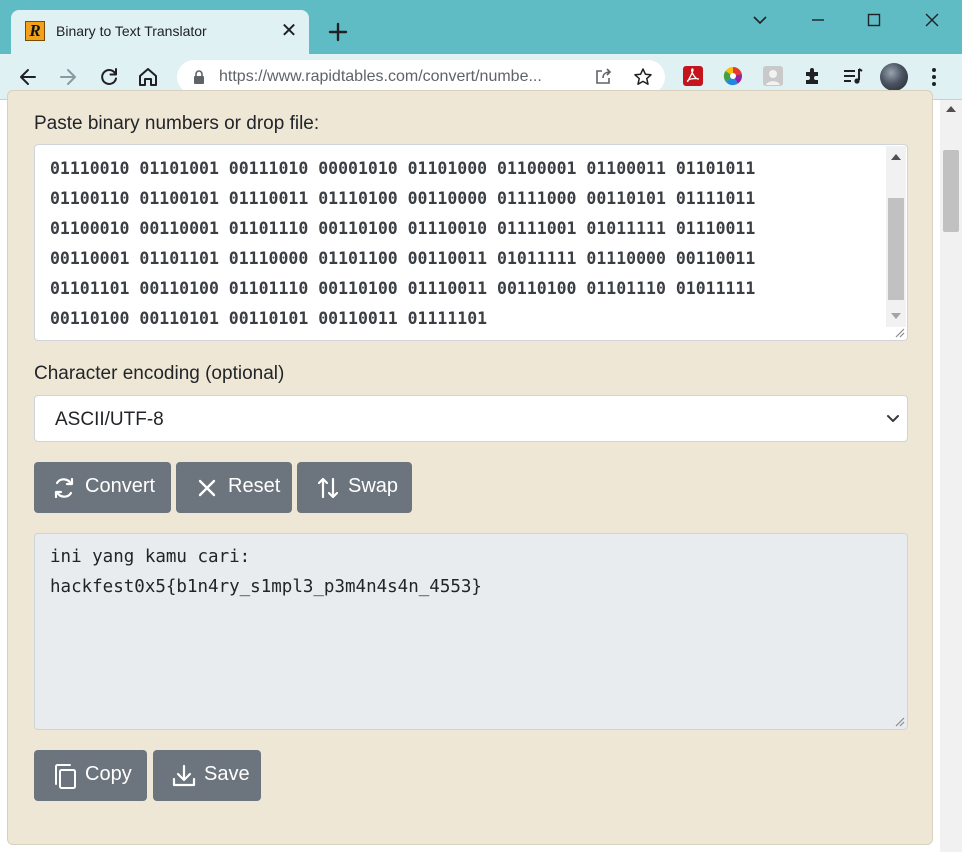 This screenshot has width=962, height=852. Describe the element at coordinates (818, 20) in the screenshot. I see `minimize-icon` at that location.